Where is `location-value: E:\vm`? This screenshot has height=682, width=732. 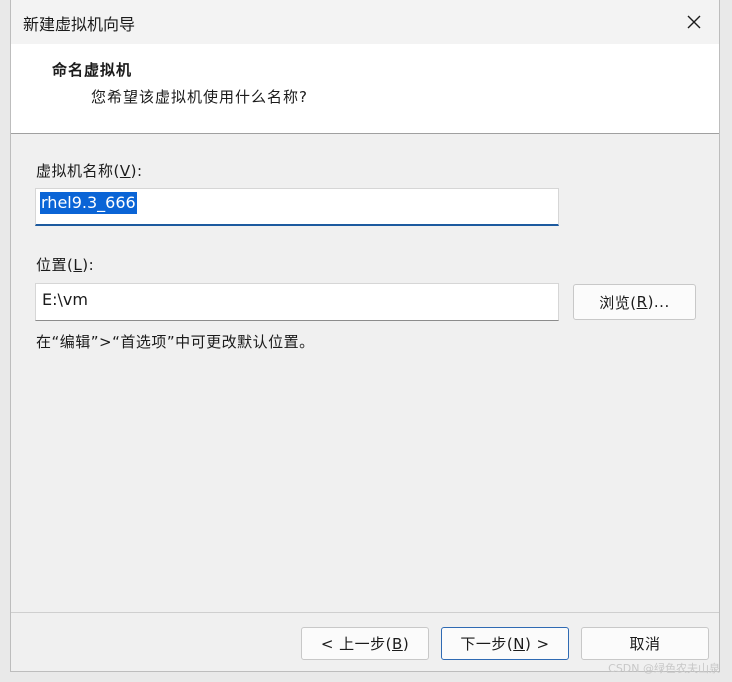
location-value: E:\vm is located at coordinates (65, 299).